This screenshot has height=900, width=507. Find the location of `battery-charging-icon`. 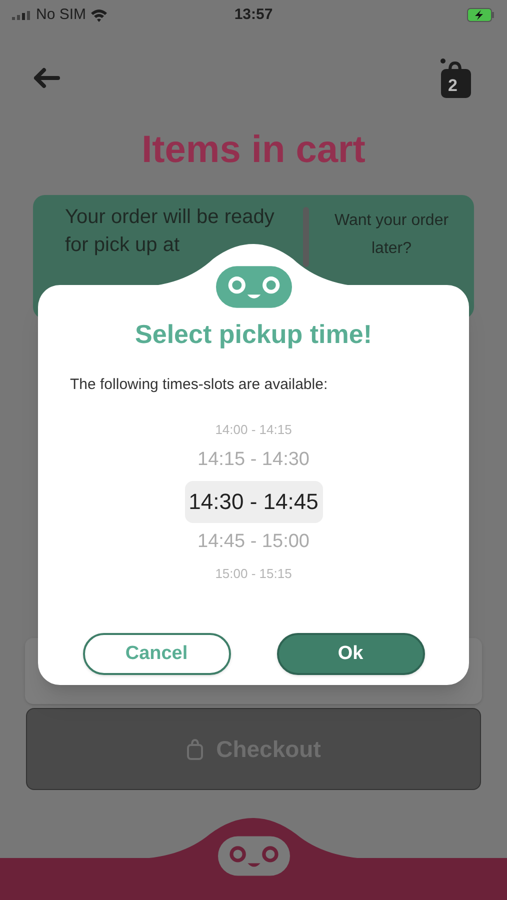

battery-charging-icon is located at coordinates (481, 15).